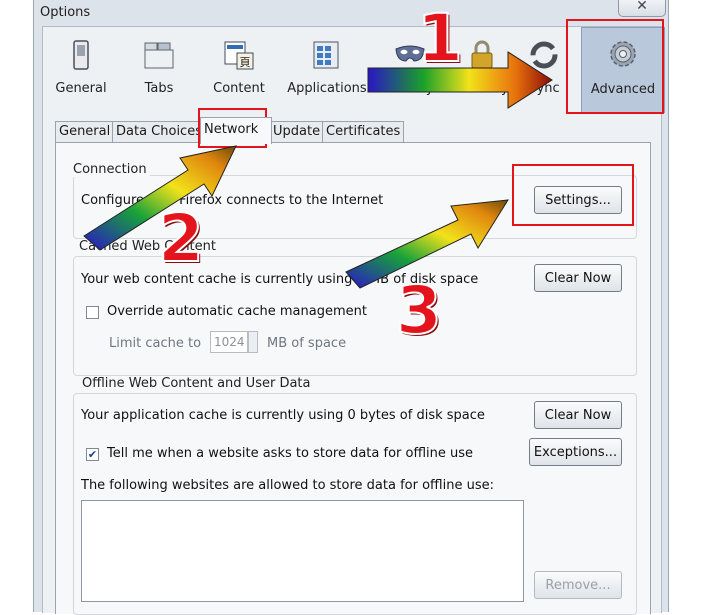 The width and height of the screenshot is (707, 615). What do you see at coordinates (419, 310) in the screenshot?
I see `step-3-number: 3` at bounding box center [419, 310].